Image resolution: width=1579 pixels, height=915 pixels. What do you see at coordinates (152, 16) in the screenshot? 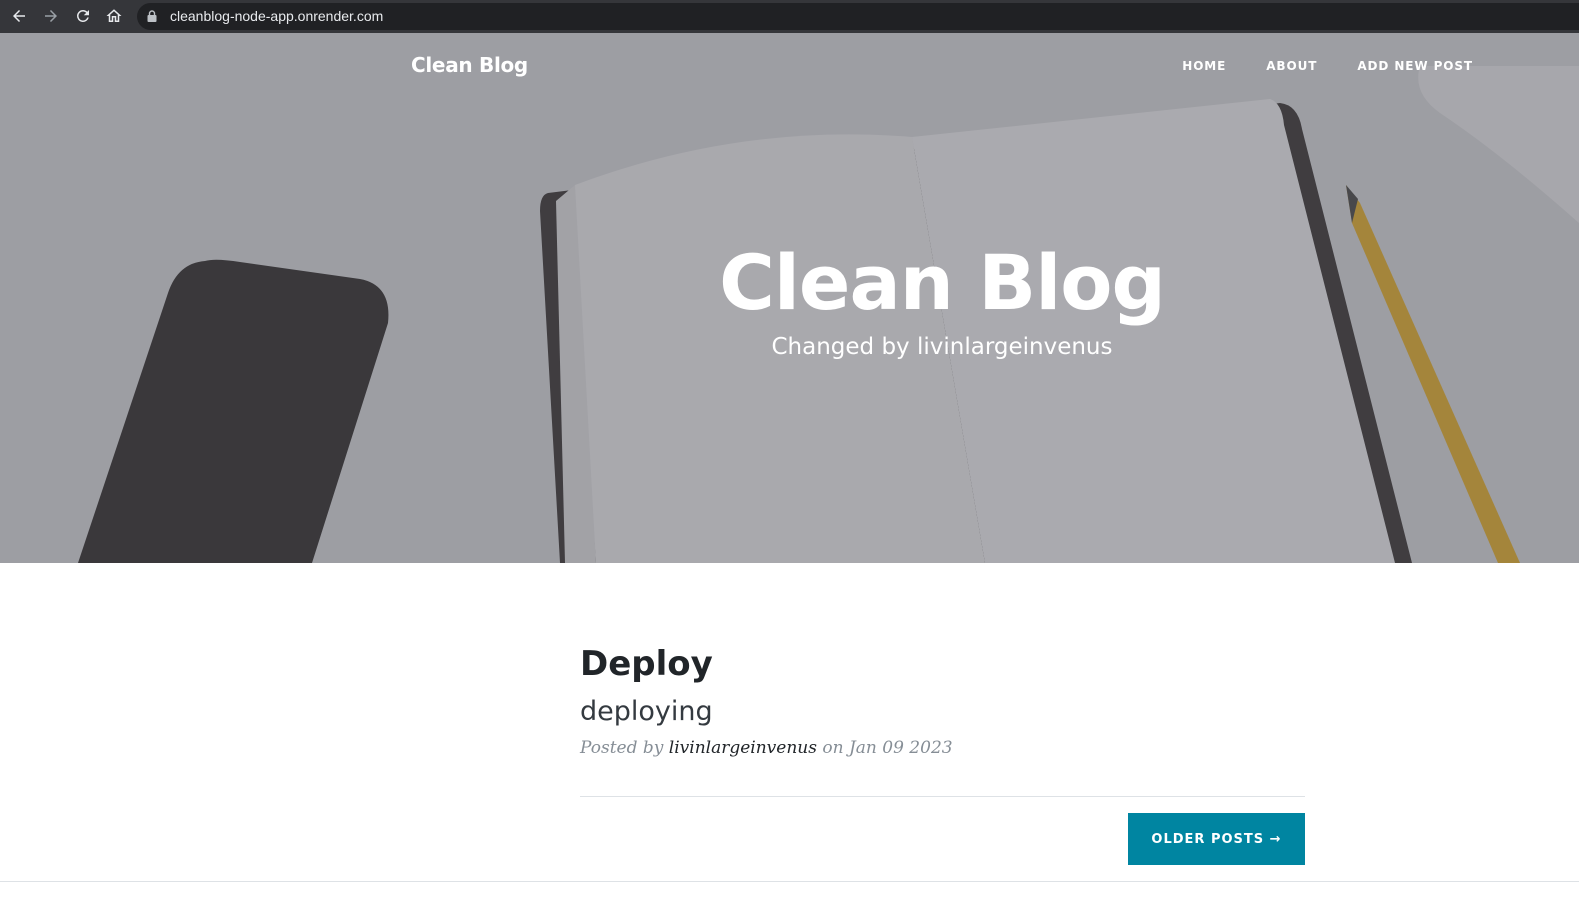
I see `lock-icon` at bounding box center [152, 16].